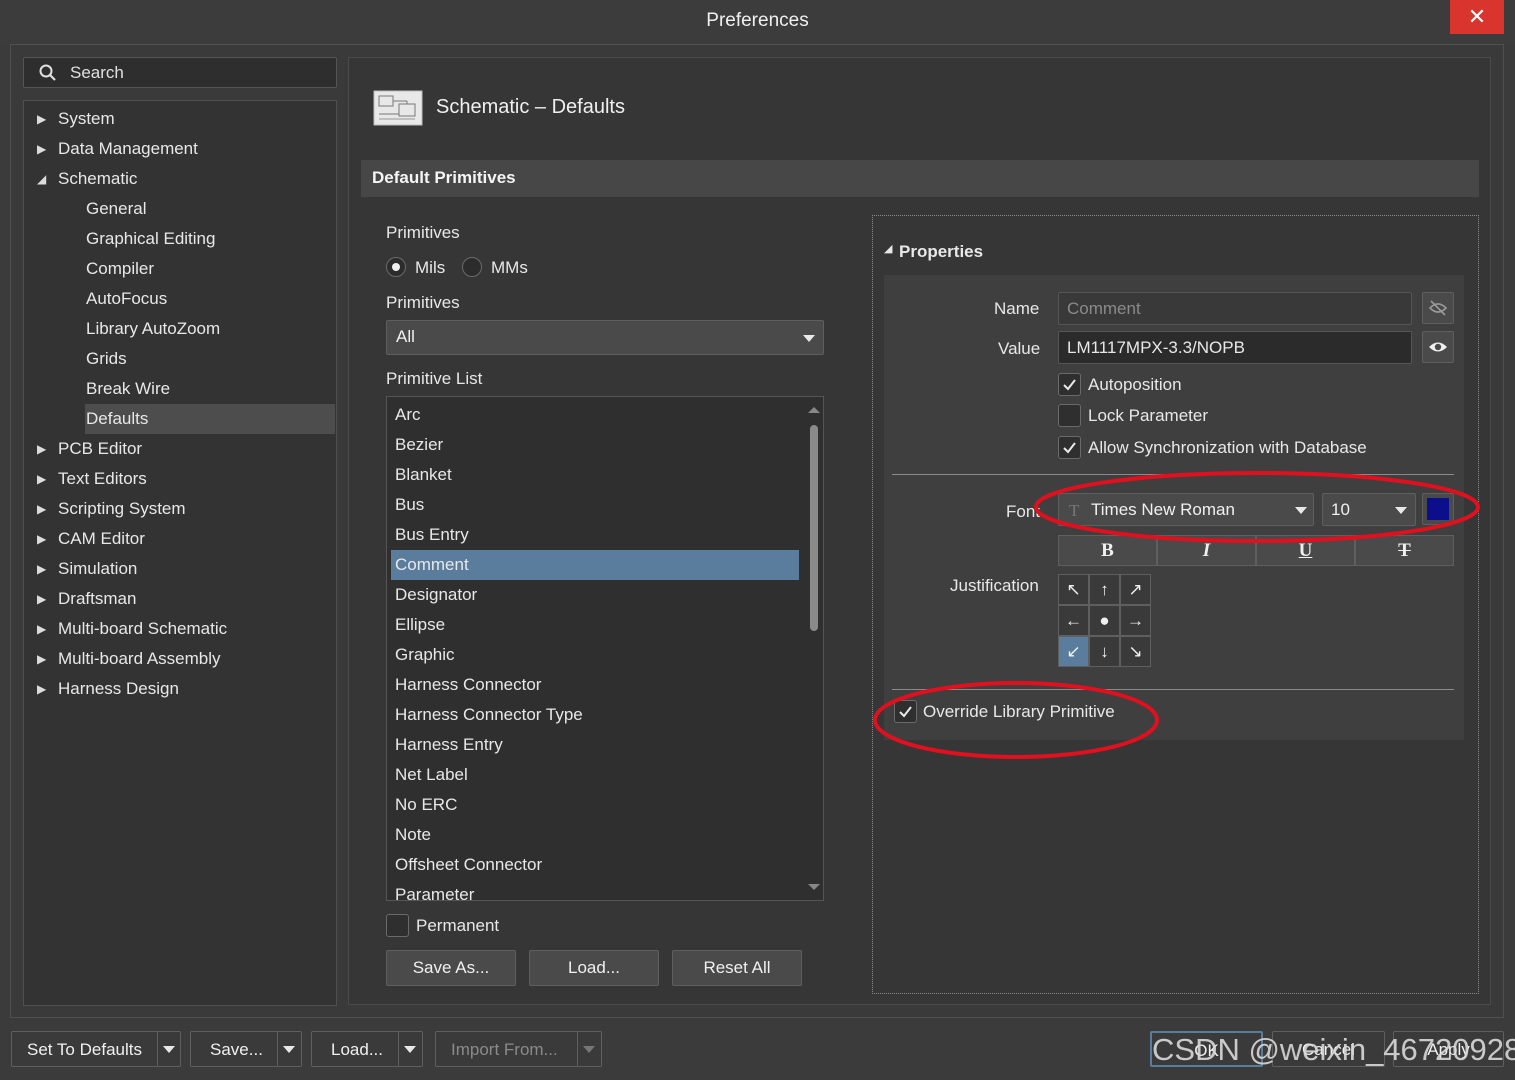 This screenshot has height=1080, width=1515. Describe the element at coordinates (472, 267) in the screenshot. I see `mms-radio` at that location.